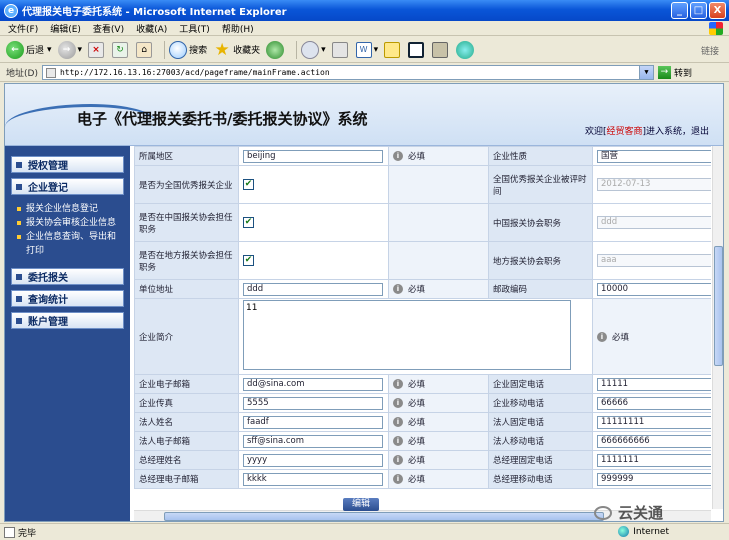 The height and width of the screenshot is (540, 729). I want to click on gm-name-input: yyyy, so click(313, 460).